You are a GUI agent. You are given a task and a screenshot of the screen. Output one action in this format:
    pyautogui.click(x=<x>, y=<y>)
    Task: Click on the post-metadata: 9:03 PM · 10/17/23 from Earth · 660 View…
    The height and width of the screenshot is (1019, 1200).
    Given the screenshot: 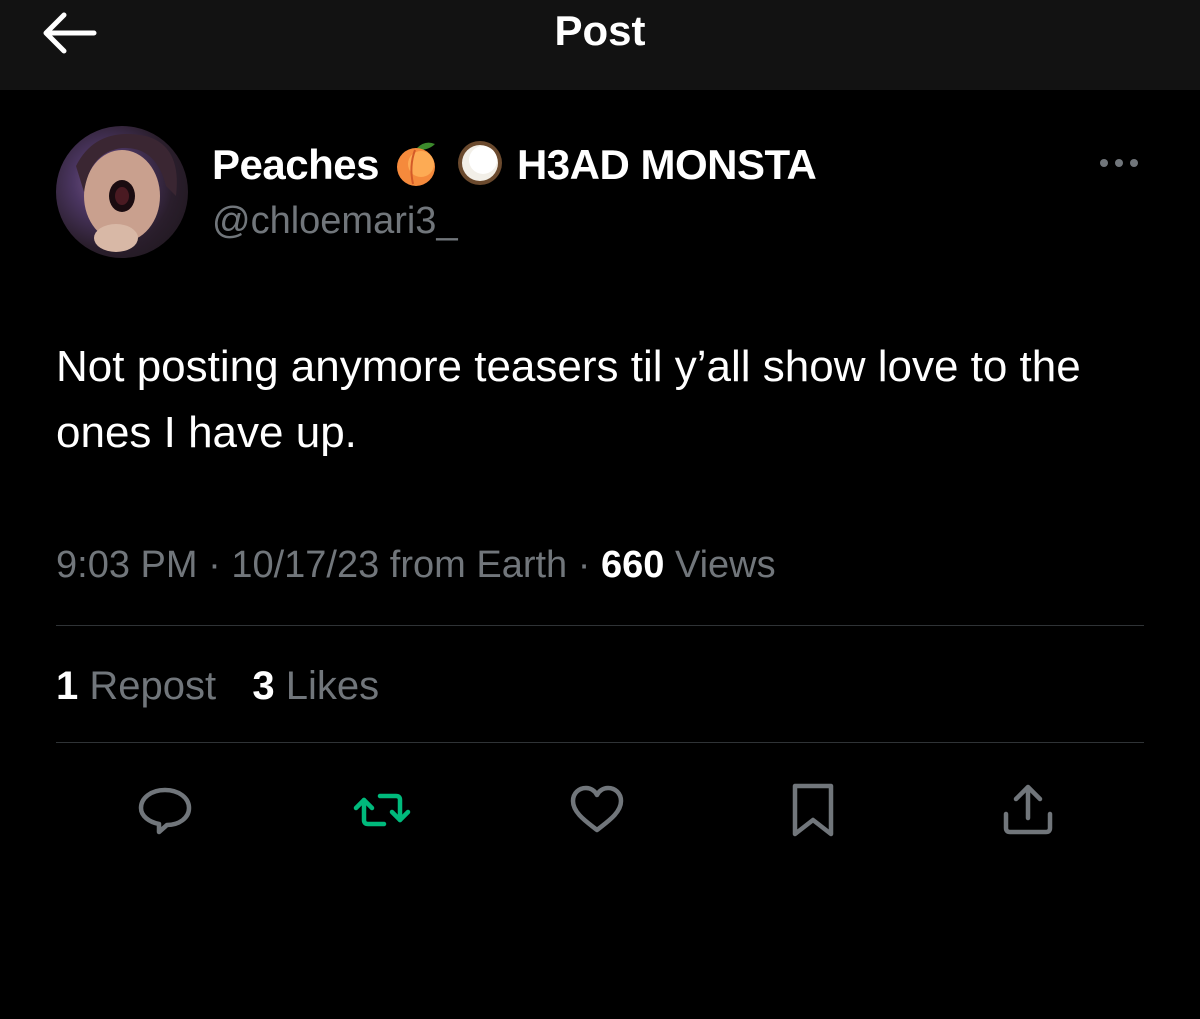 What is the action you would take?
    pyautogui.click(x=416, y=565)
    